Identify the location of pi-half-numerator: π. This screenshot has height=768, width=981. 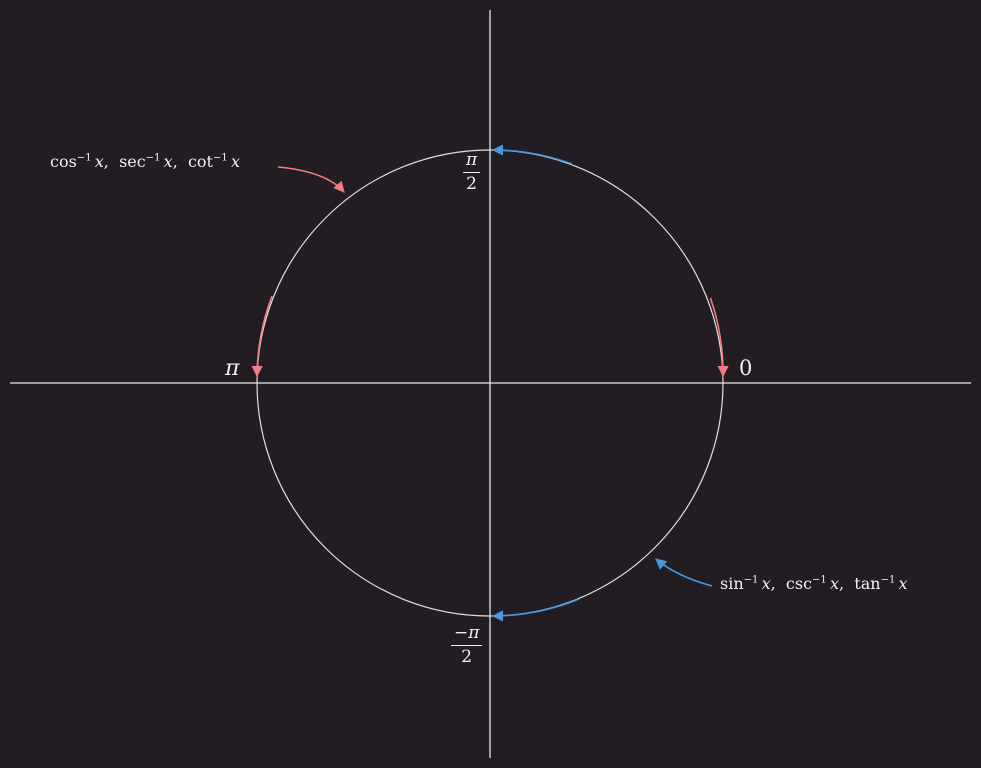
(472, 160).